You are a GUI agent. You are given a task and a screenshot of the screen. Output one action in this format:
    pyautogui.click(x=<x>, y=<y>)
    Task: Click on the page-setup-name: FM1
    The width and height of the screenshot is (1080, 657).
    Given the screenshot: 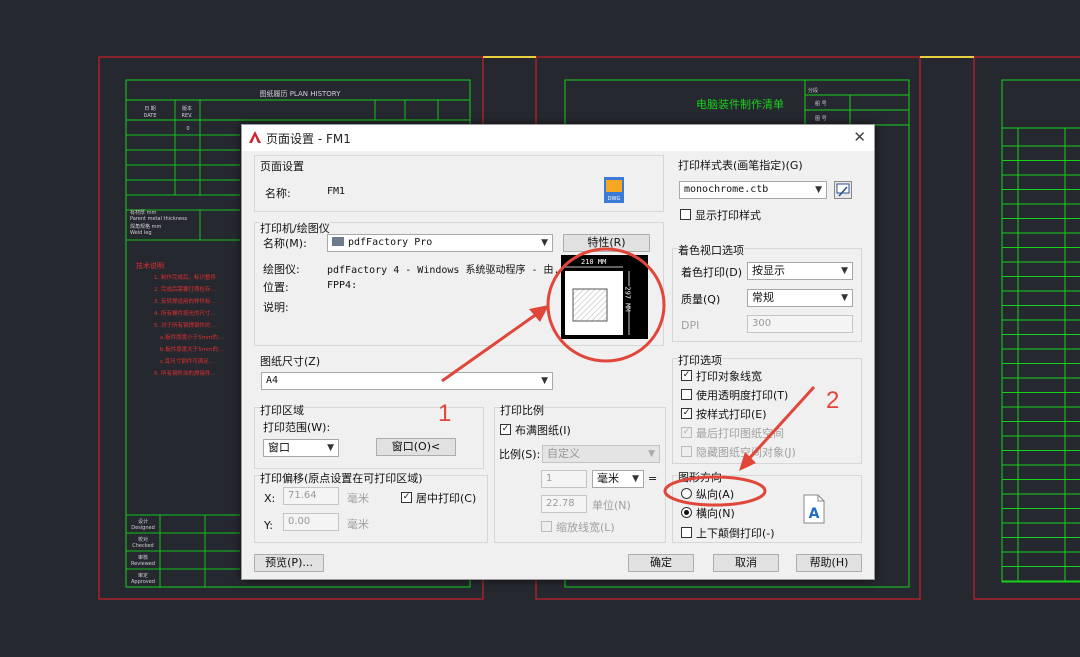 What is the action you would take?
    pyautogui.click(x=336, y=191)
    